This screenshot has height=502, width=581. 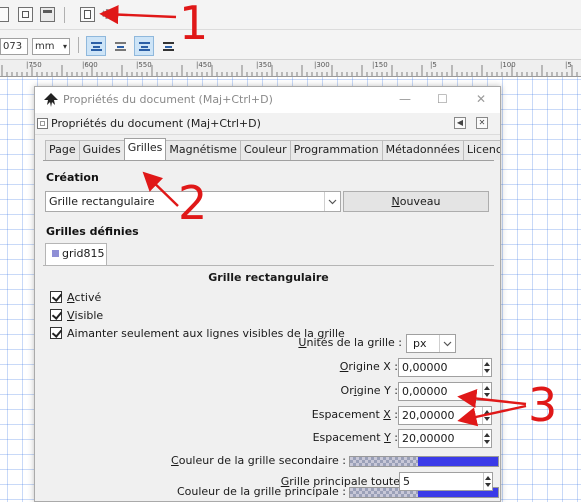 I want to click on align-middle-icon, so click(x=120, y=46).